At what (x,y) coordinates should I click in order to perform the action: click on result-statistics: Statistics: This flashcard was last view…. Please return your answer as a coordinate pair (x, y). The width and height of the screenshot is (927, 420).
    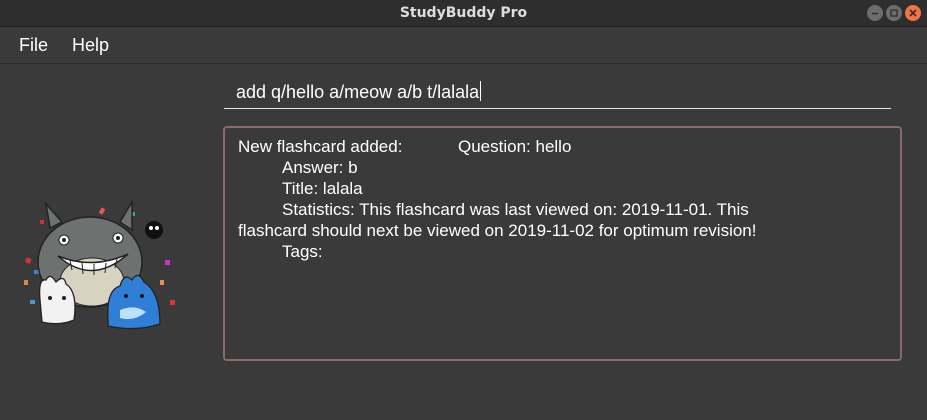
    Looking at the image, I should click on (515, 209).